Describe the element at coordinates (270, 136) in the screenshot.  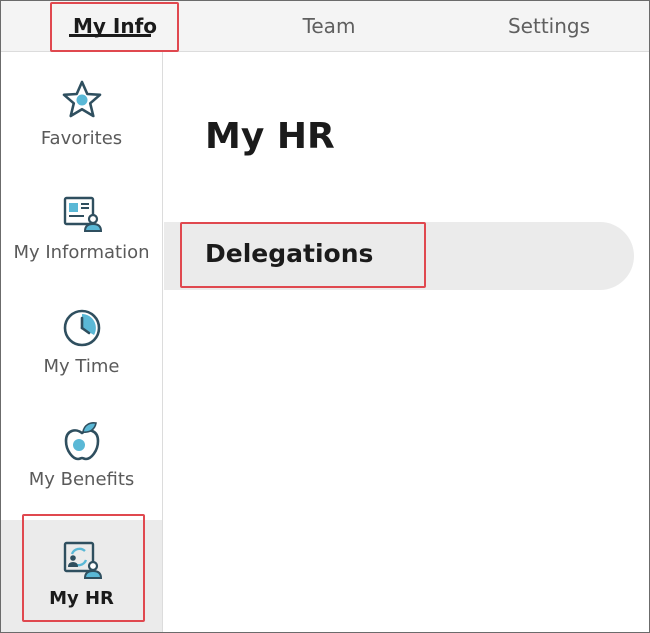
I see `page-title: My HR` at that location.